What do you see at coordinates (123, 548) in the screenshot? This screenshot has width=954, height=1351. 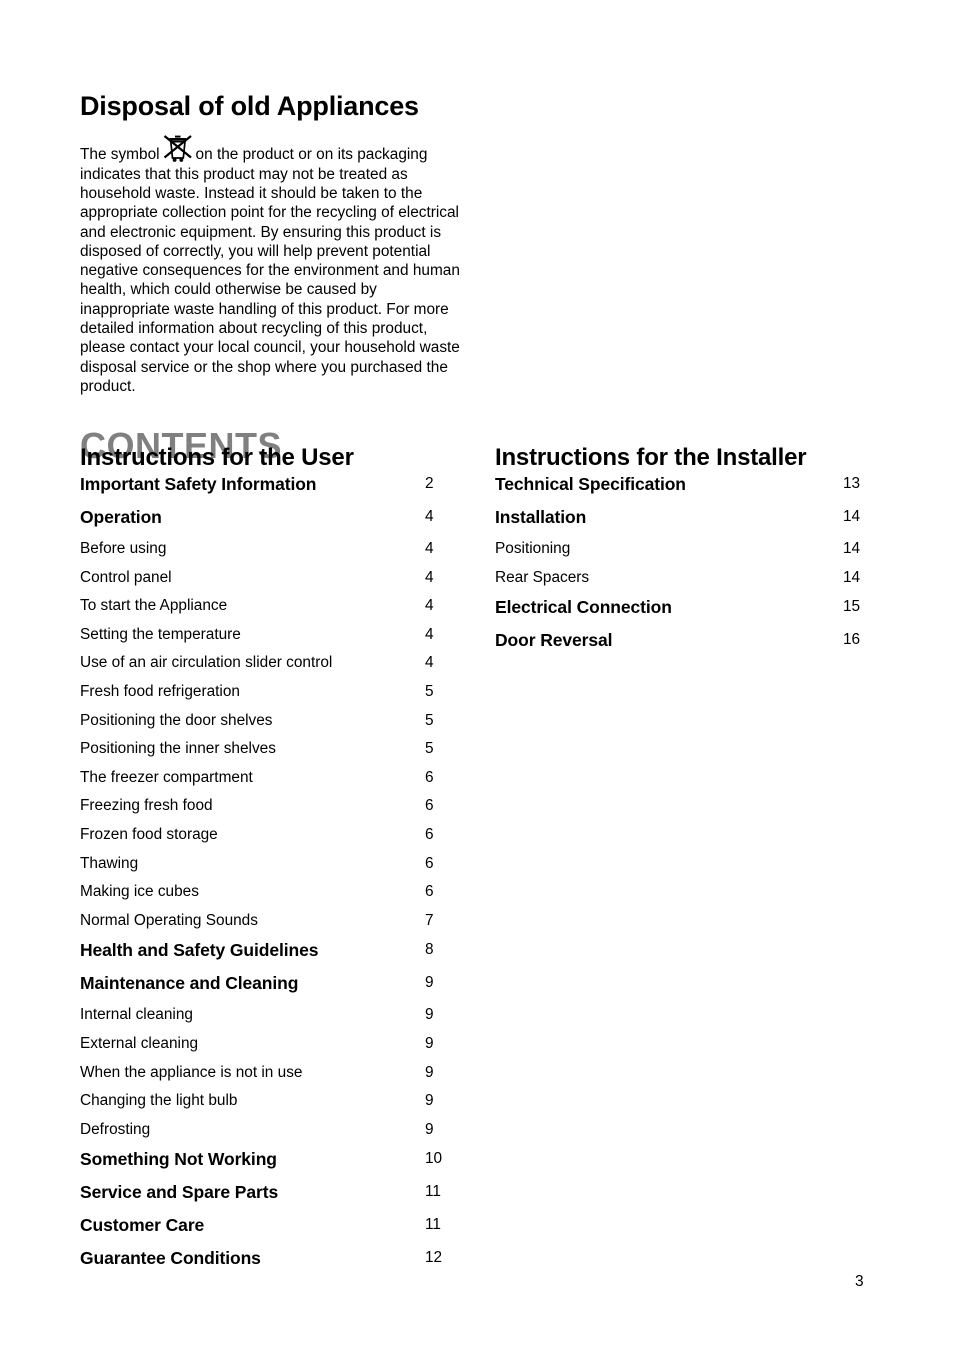 I see `toc-entry-label: Before using` at bounding box center [123, 548].